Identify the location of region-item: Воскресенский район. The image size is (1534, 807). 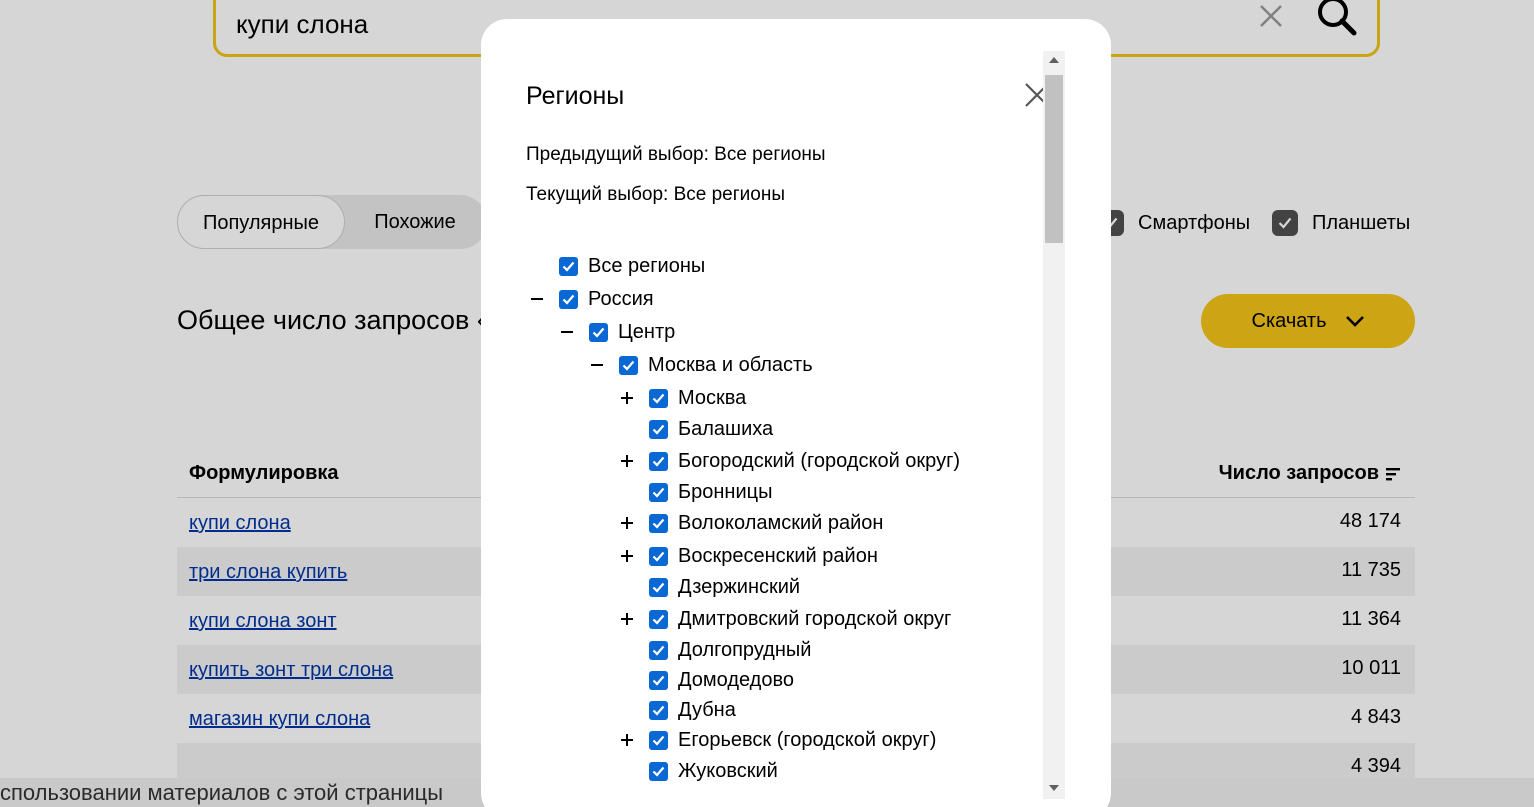
(749, 556).